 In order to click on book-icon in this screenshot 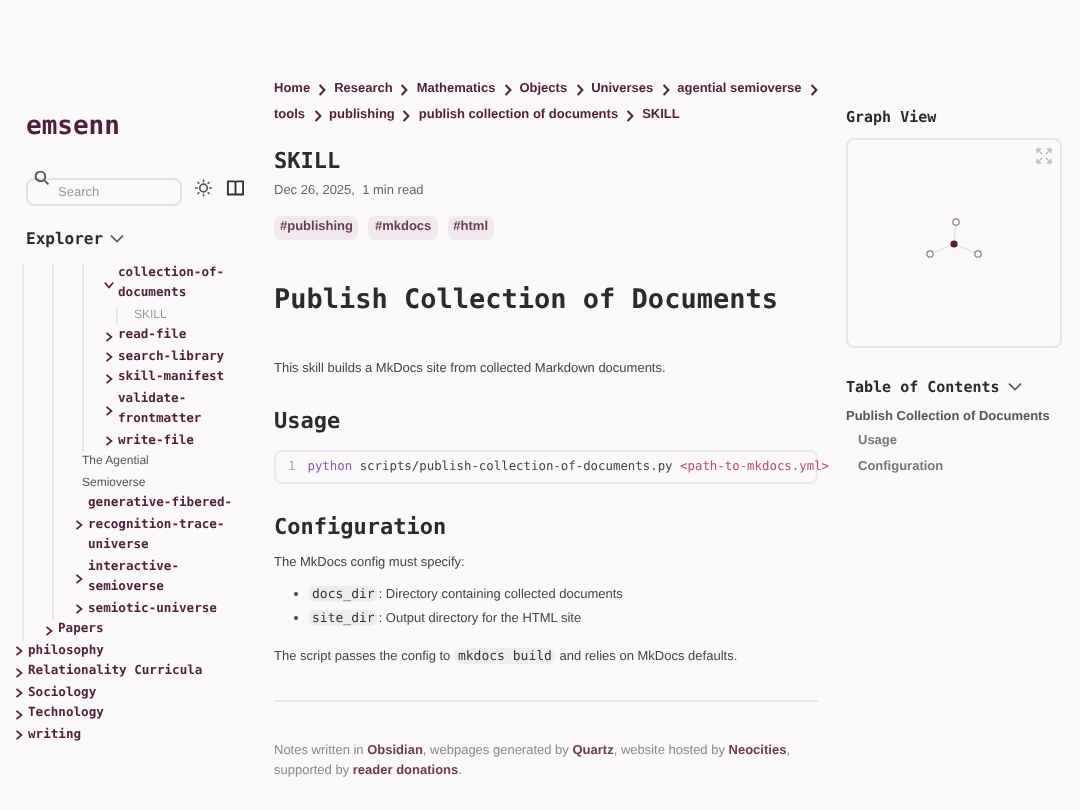, I will do `click(234, 187)`.